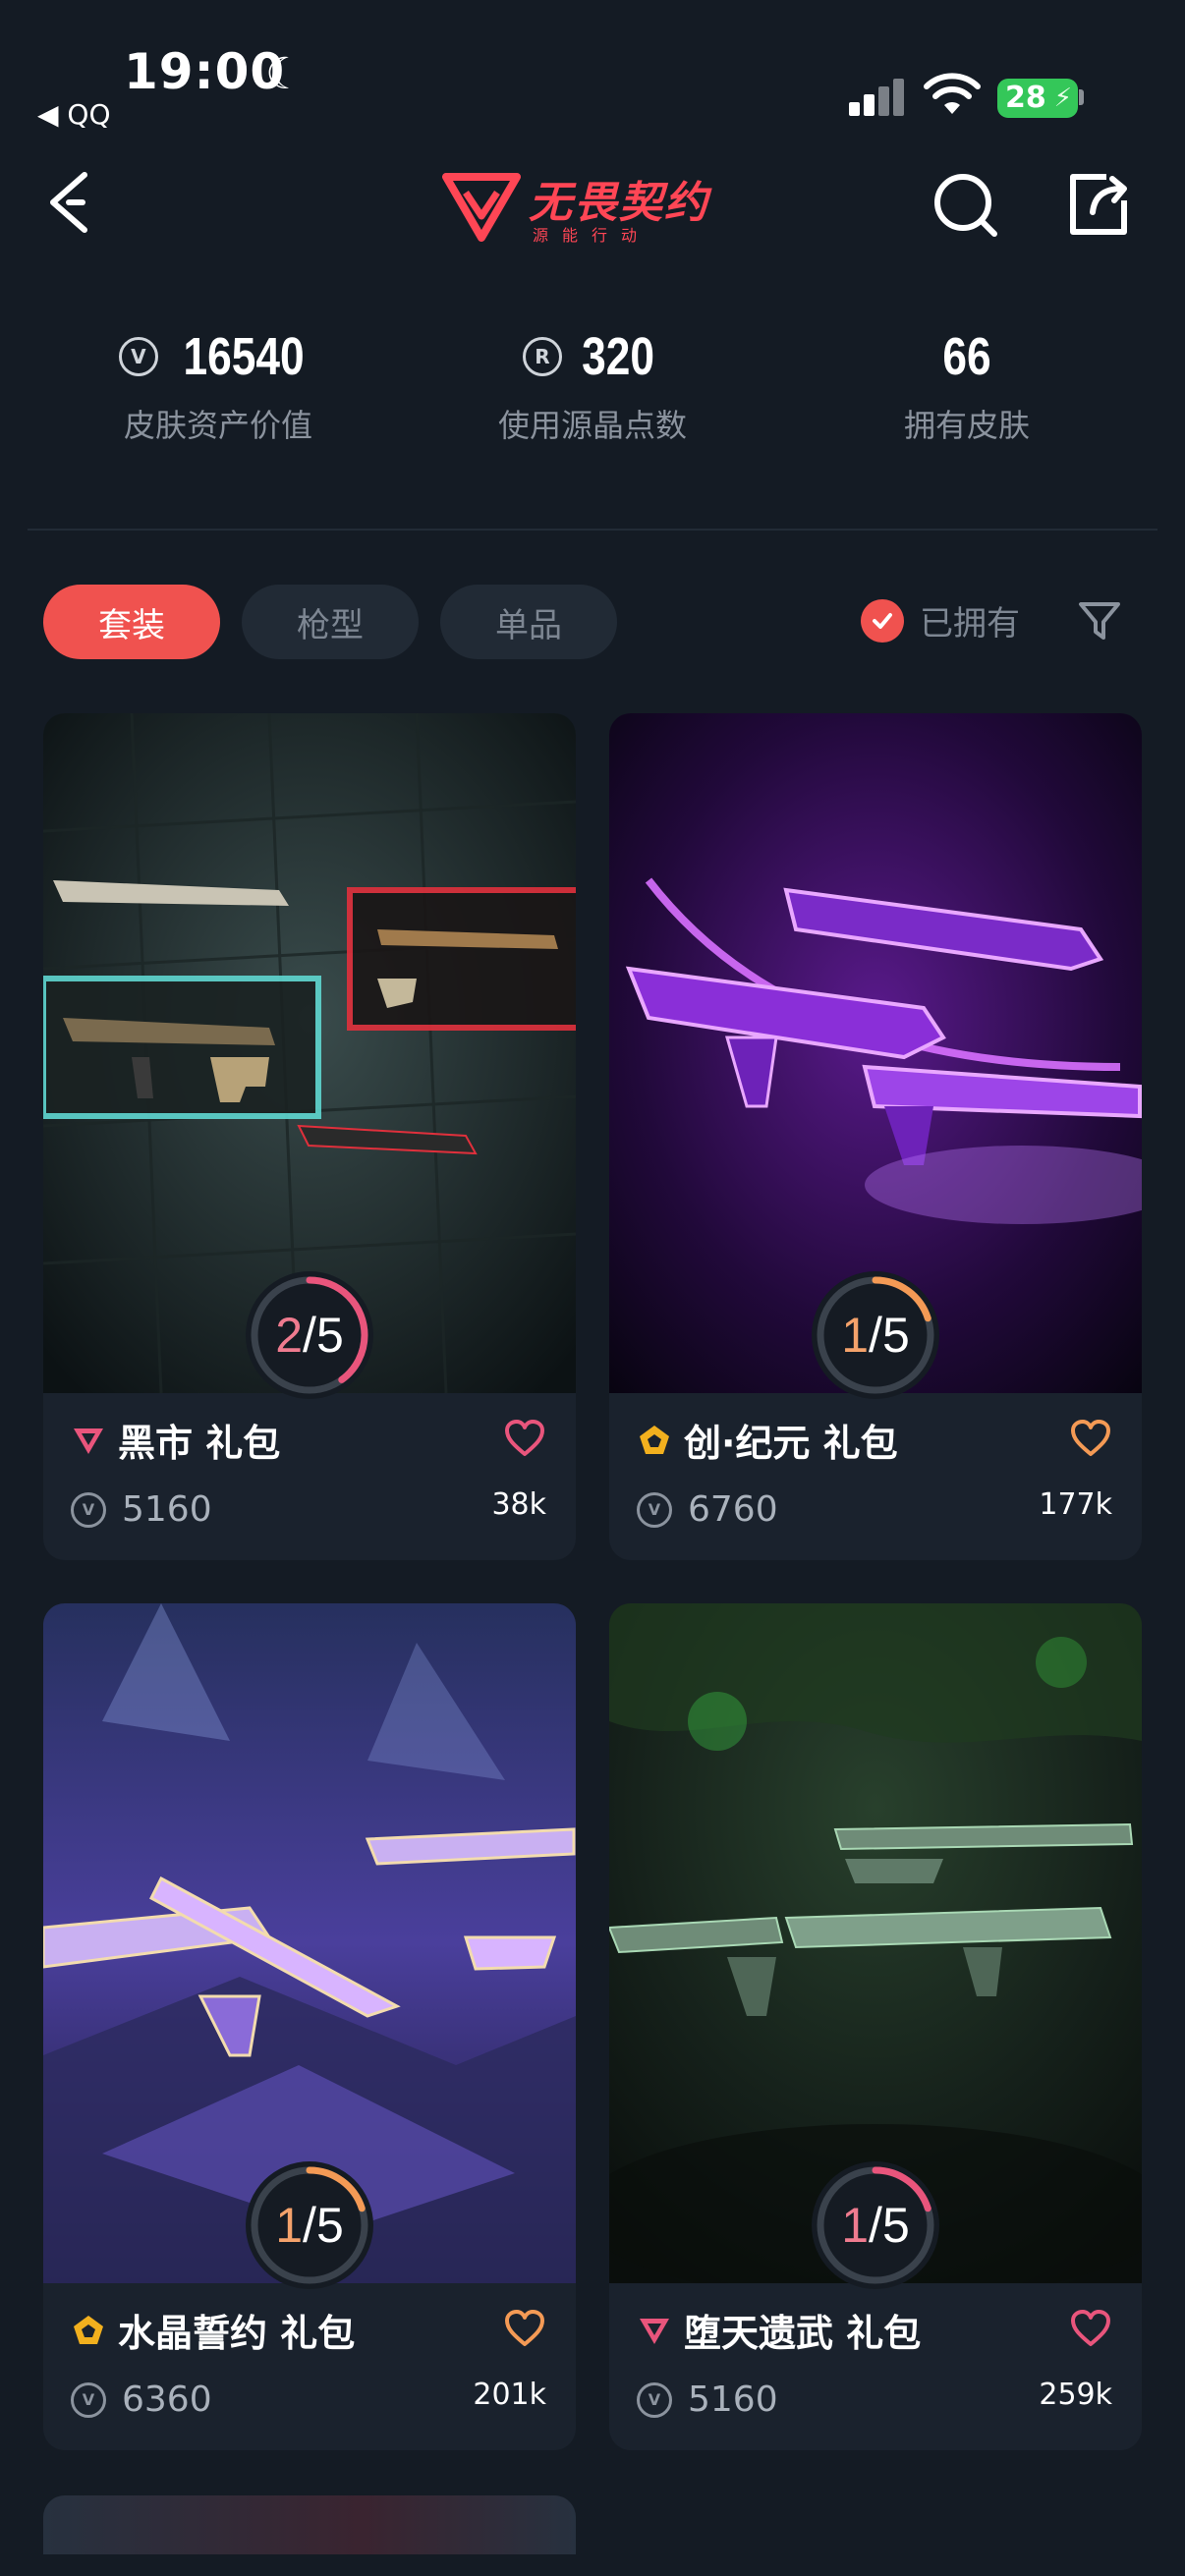  I want to click on stat-radianite-used: R 320 使用源晶点数, so click(592, 384).